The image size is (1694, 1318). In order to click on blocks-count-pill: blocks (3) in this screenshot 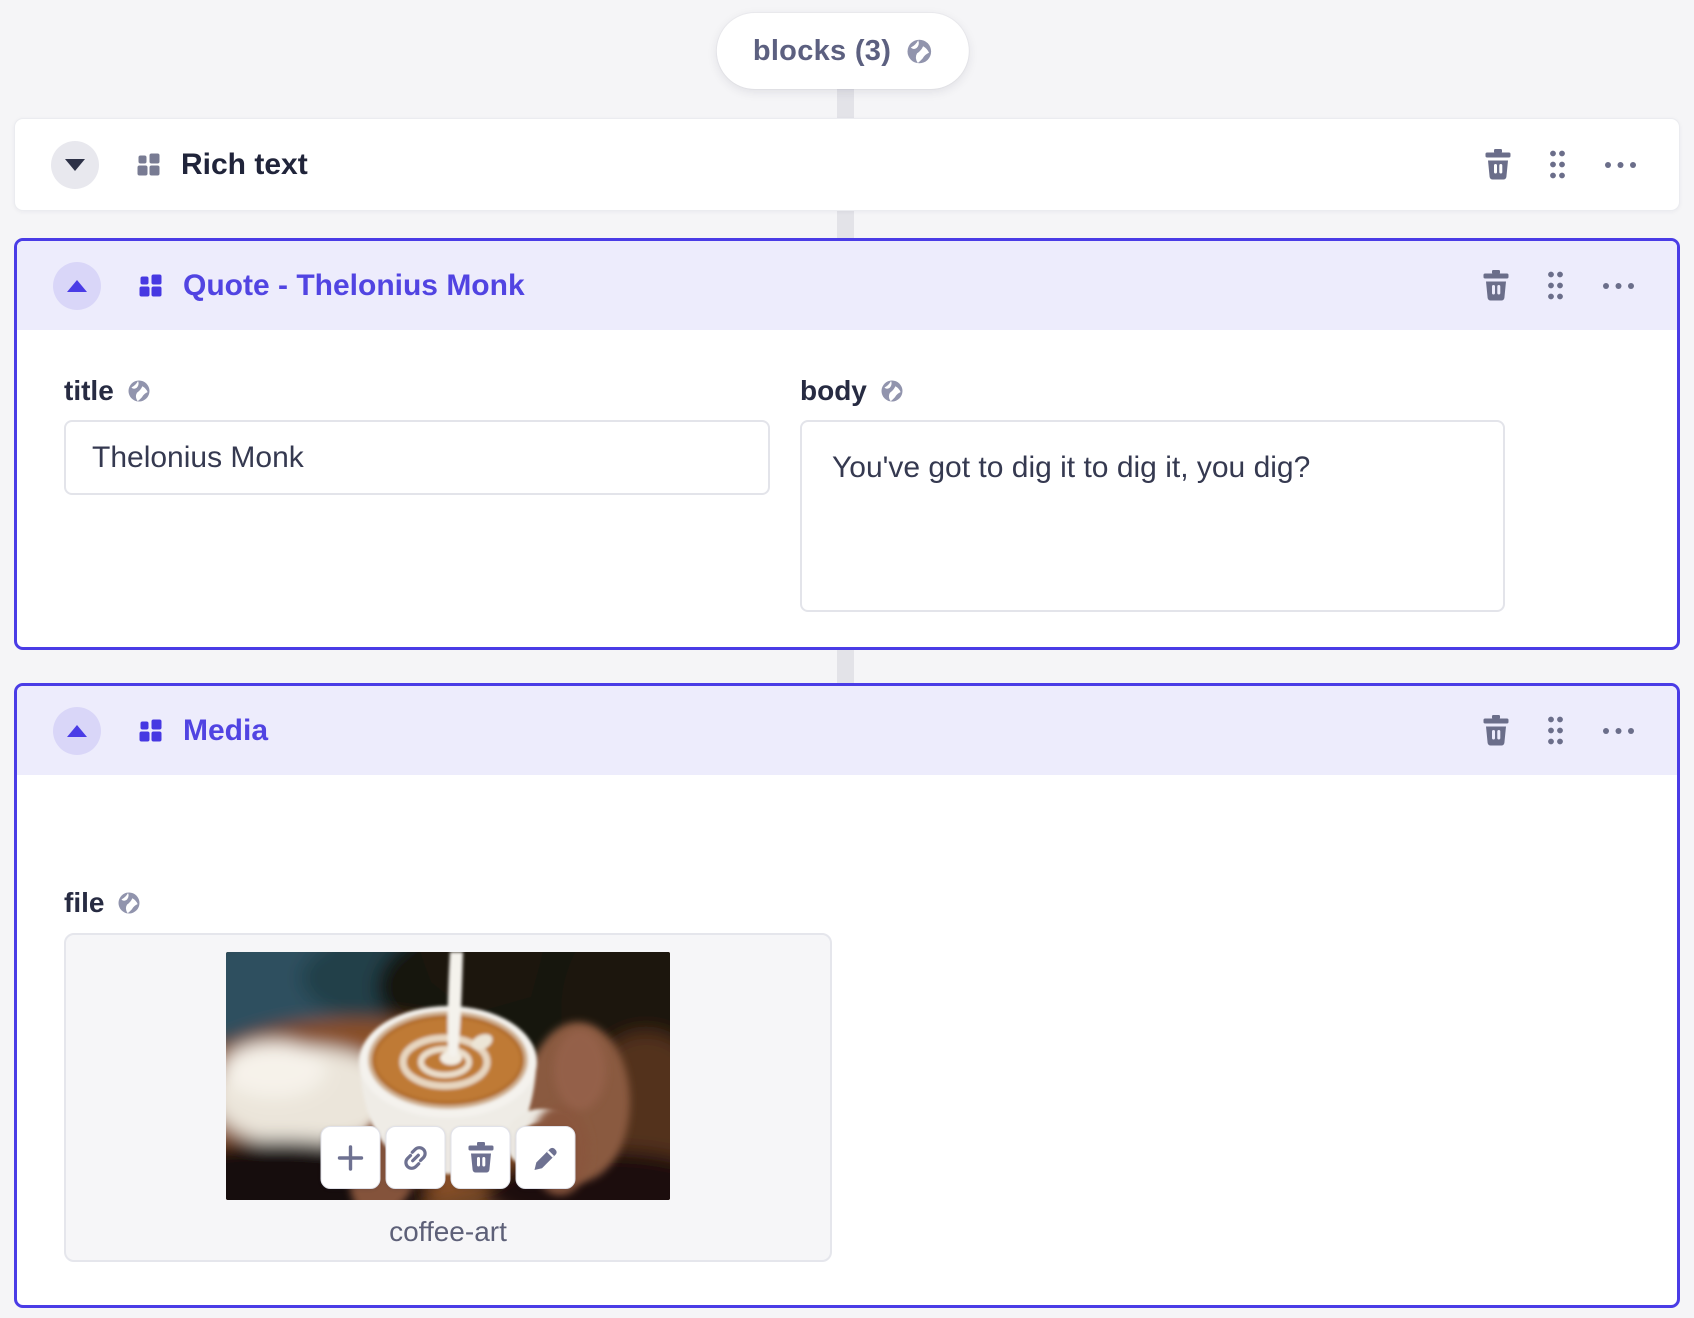, I will do `click(843, 51)`.